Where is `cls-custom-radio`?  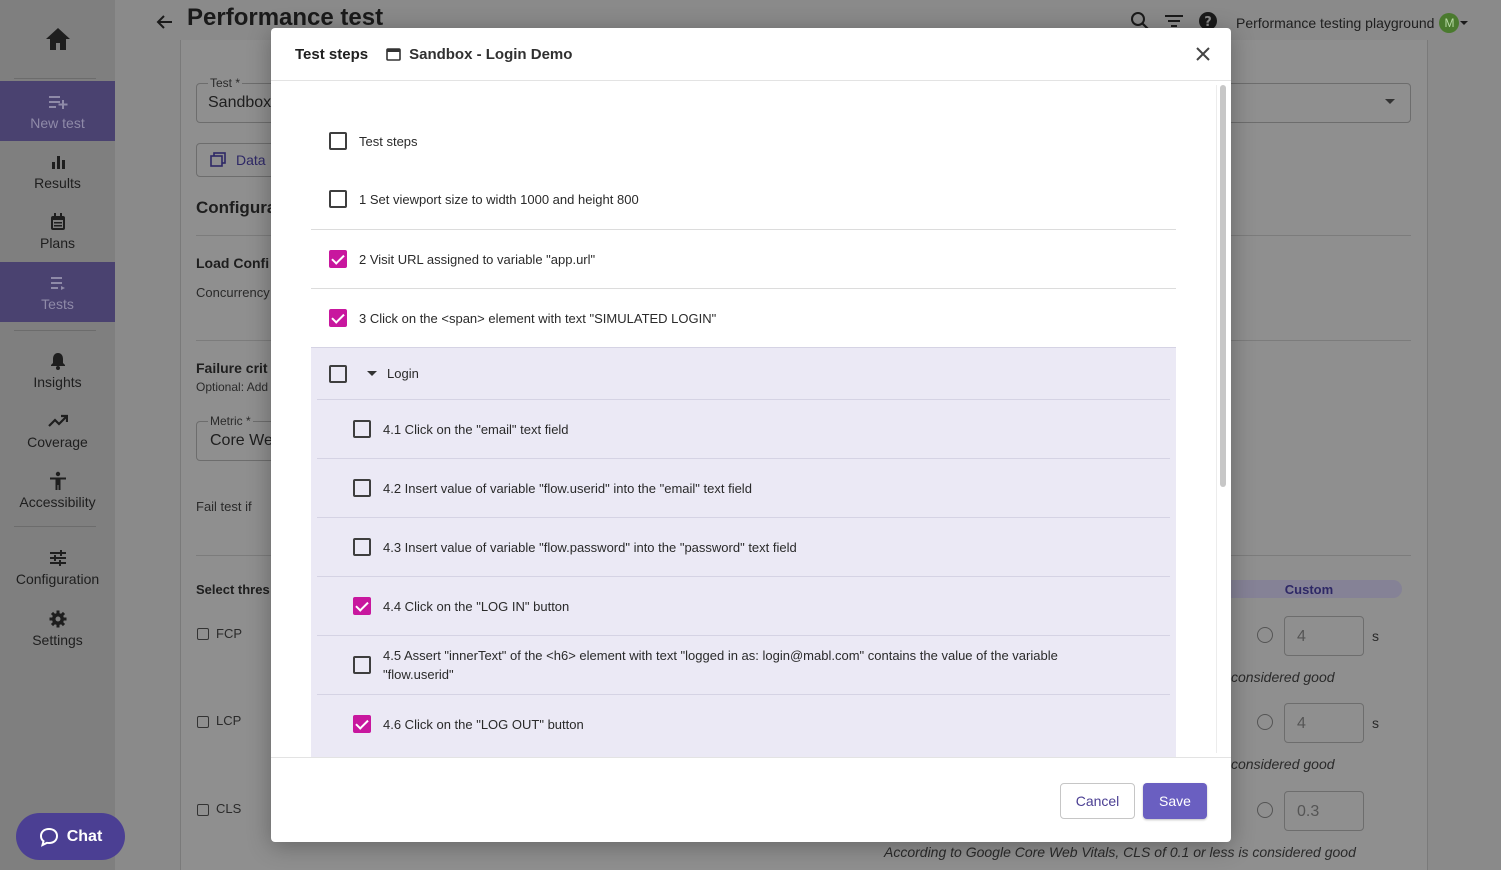
cls-custom-radio is located at coordinates (1265, 810).